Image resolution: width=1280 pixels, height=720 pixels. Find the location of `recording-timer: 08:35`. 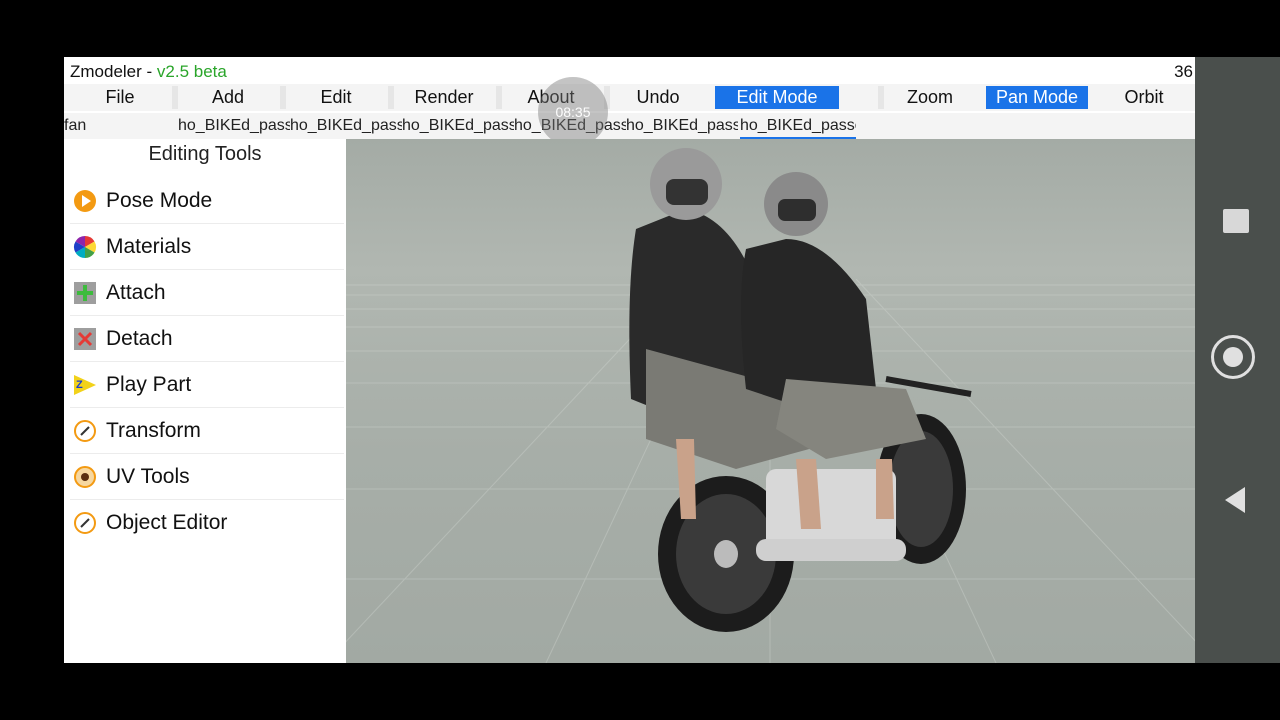

recording-timer: 08:35 is located at coordinates (573, 112).